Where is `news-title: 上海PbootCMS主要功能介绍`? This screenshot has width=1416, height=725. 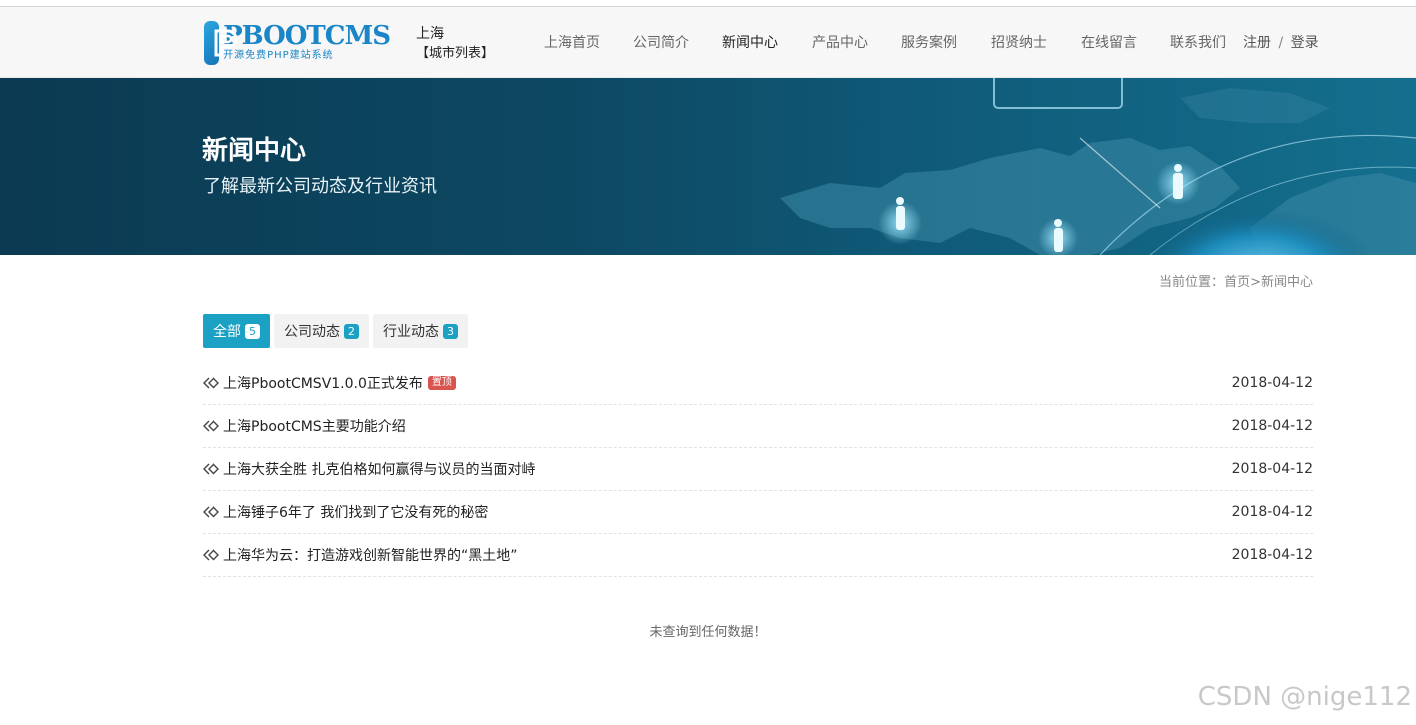 news-title: 上海PbootCMS主要功能介绍 is located at coordinates (314, 426).